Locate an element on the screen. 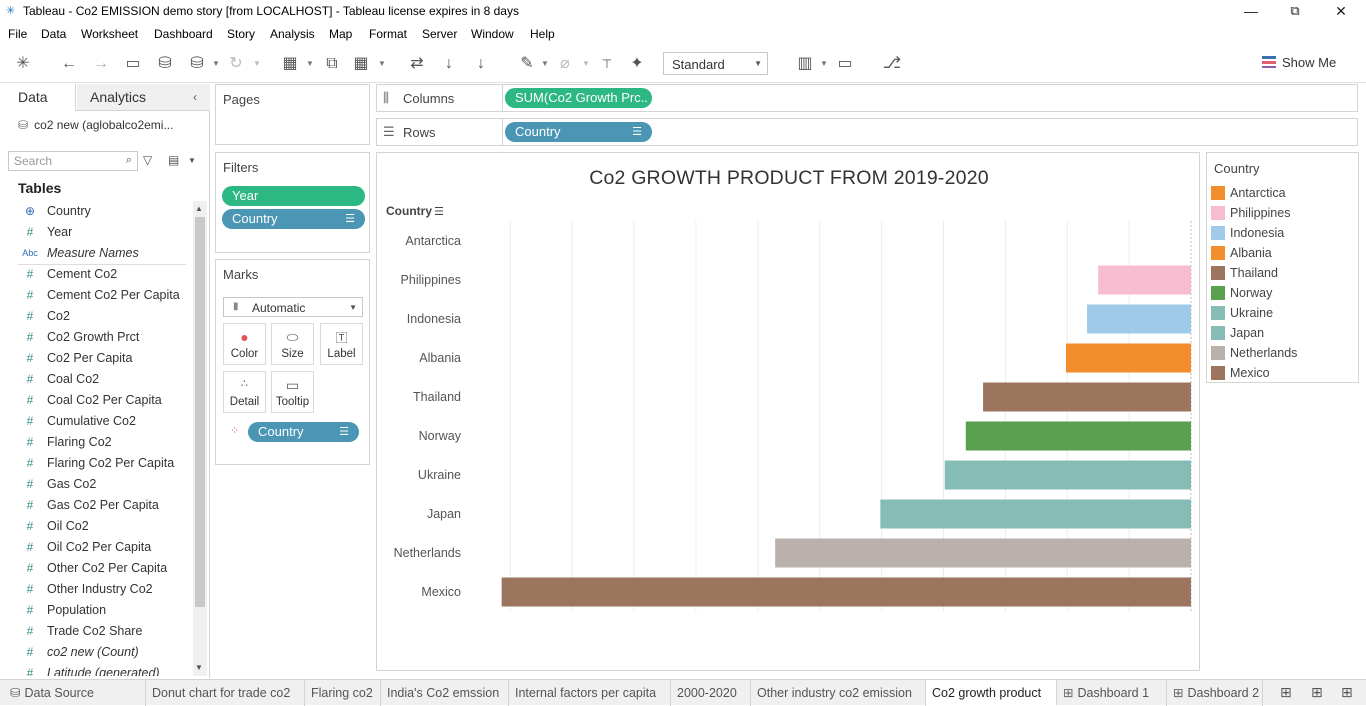 This screenshot has height=706, width=1366. legend-item: Mexico is located at coordinates (1282, 373).